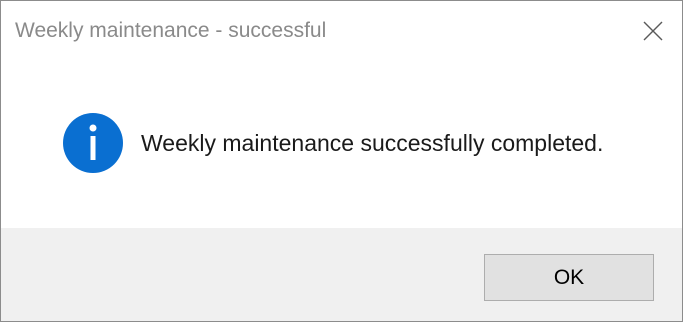 This screenshot has height=322, width=683. Describe the element at coordinates (569, 277) in the screenshot. I see `ok-button: OK` at that location.